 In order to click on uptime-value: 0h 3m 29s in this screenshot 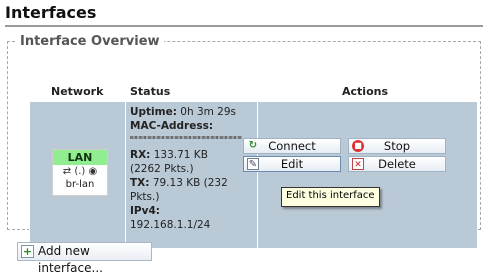, I will do `click(208, 112)`.